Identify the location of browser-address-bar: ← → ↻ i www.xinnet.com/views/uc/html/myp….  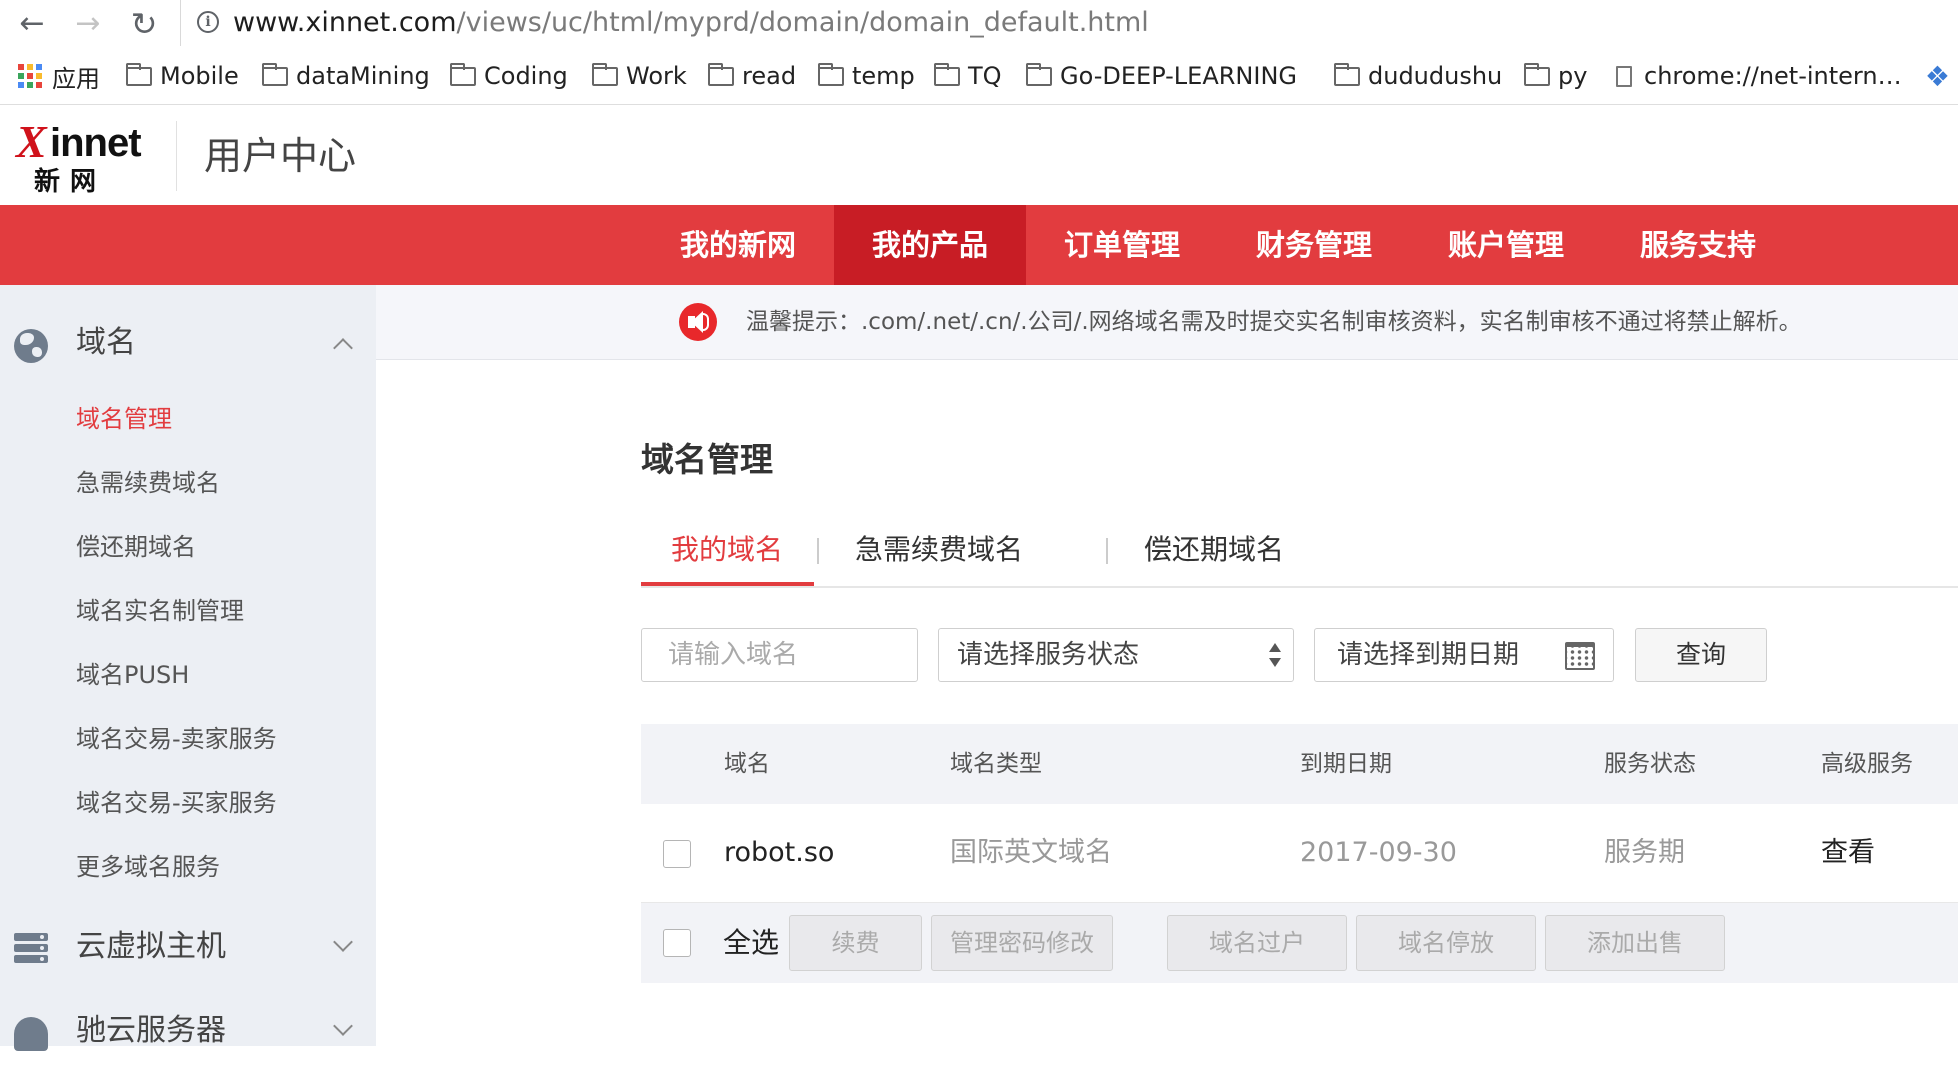
(979, 24).